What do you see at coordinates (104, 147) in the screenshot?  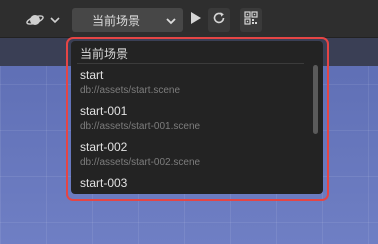 I see `scene-option-name: start-002` at bounding box center [104, 147].